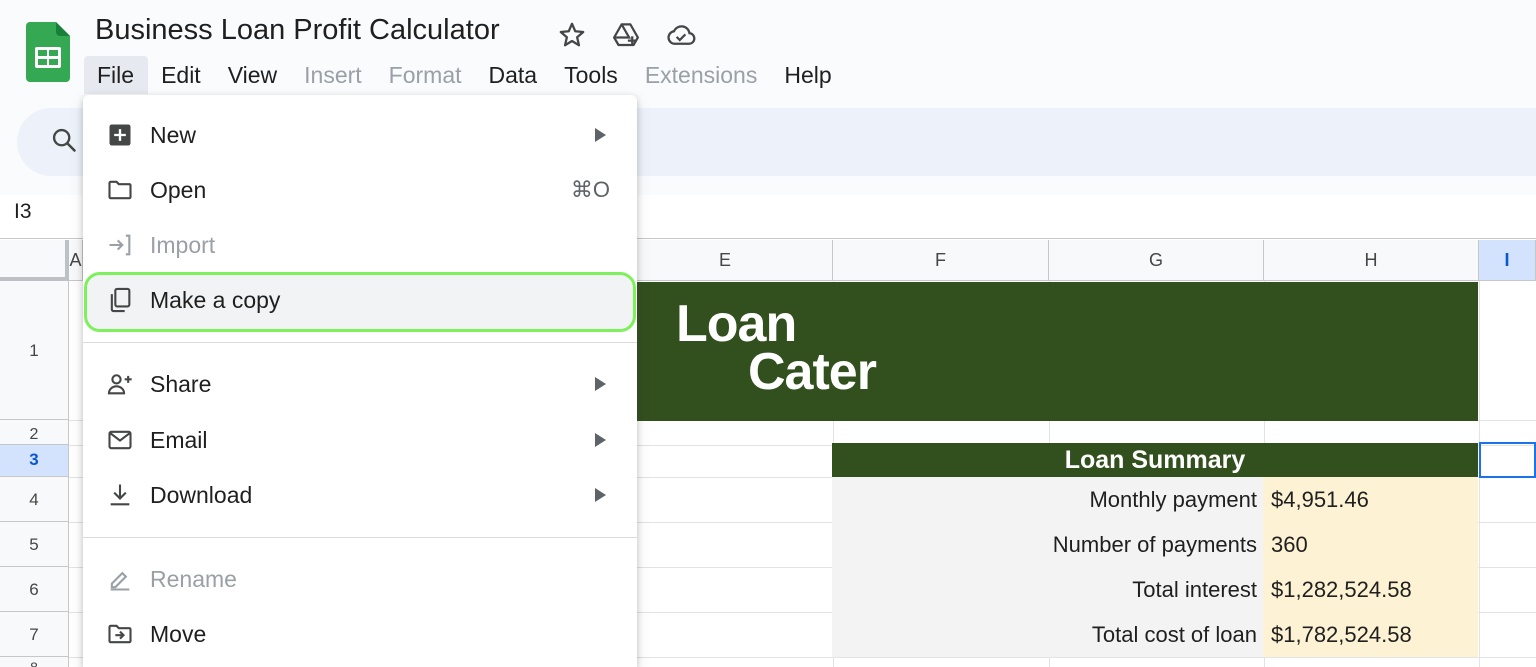 This screenshot has width=1536, height=667. Describe the element at coordinates (941, 260) in the screenshot. I see `column-header-f: F` at that location.